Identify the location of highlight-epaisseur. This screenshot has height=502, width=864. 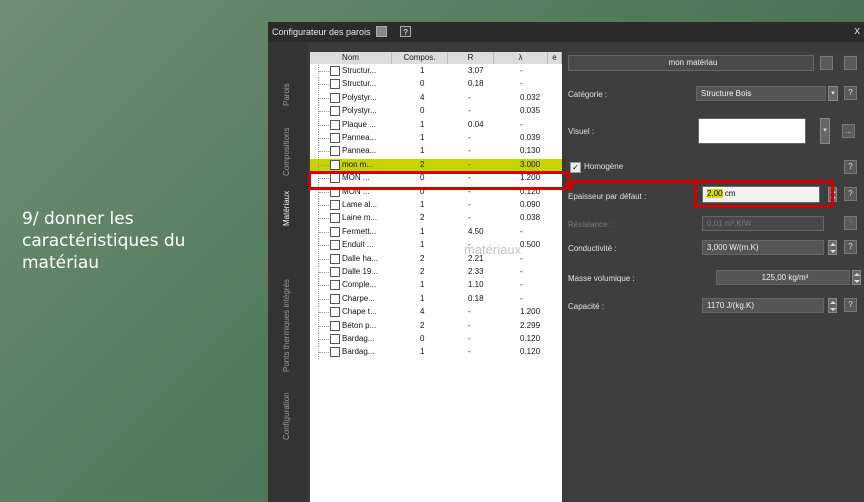
(764, 194).